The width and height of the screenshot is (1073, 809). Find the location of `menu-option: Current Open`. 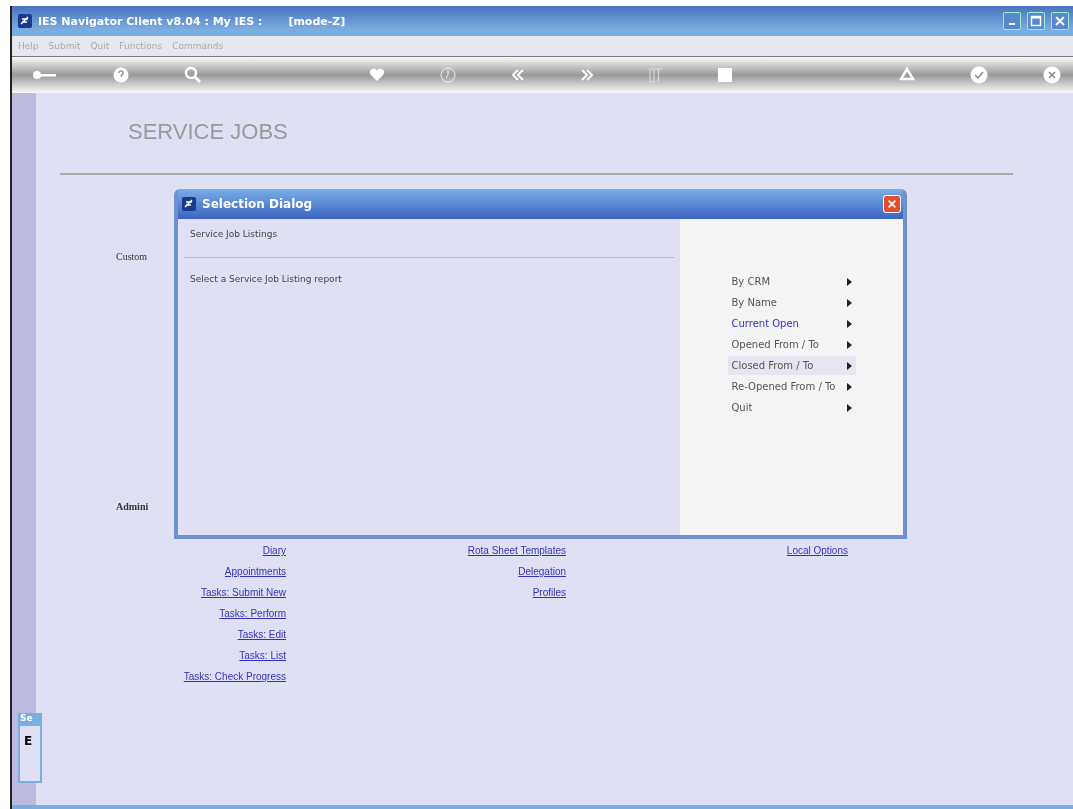

menu-option: Current Open is located at coordinates (791, 323).